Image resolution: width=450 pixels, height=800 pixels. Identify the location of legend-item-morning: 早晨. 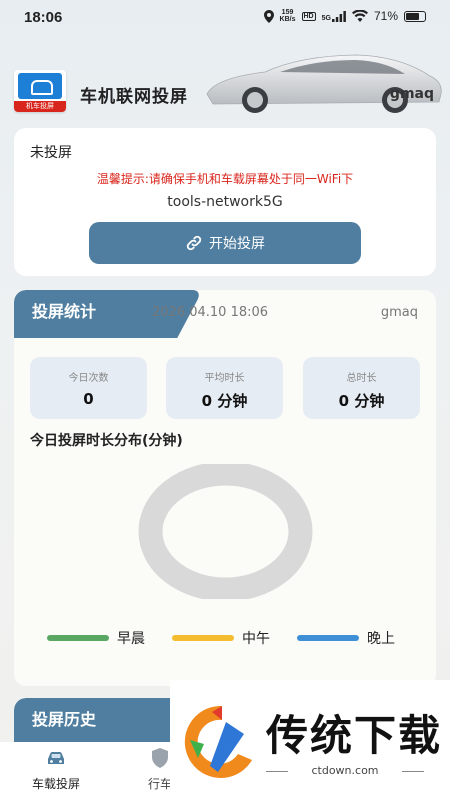
(96, 638).